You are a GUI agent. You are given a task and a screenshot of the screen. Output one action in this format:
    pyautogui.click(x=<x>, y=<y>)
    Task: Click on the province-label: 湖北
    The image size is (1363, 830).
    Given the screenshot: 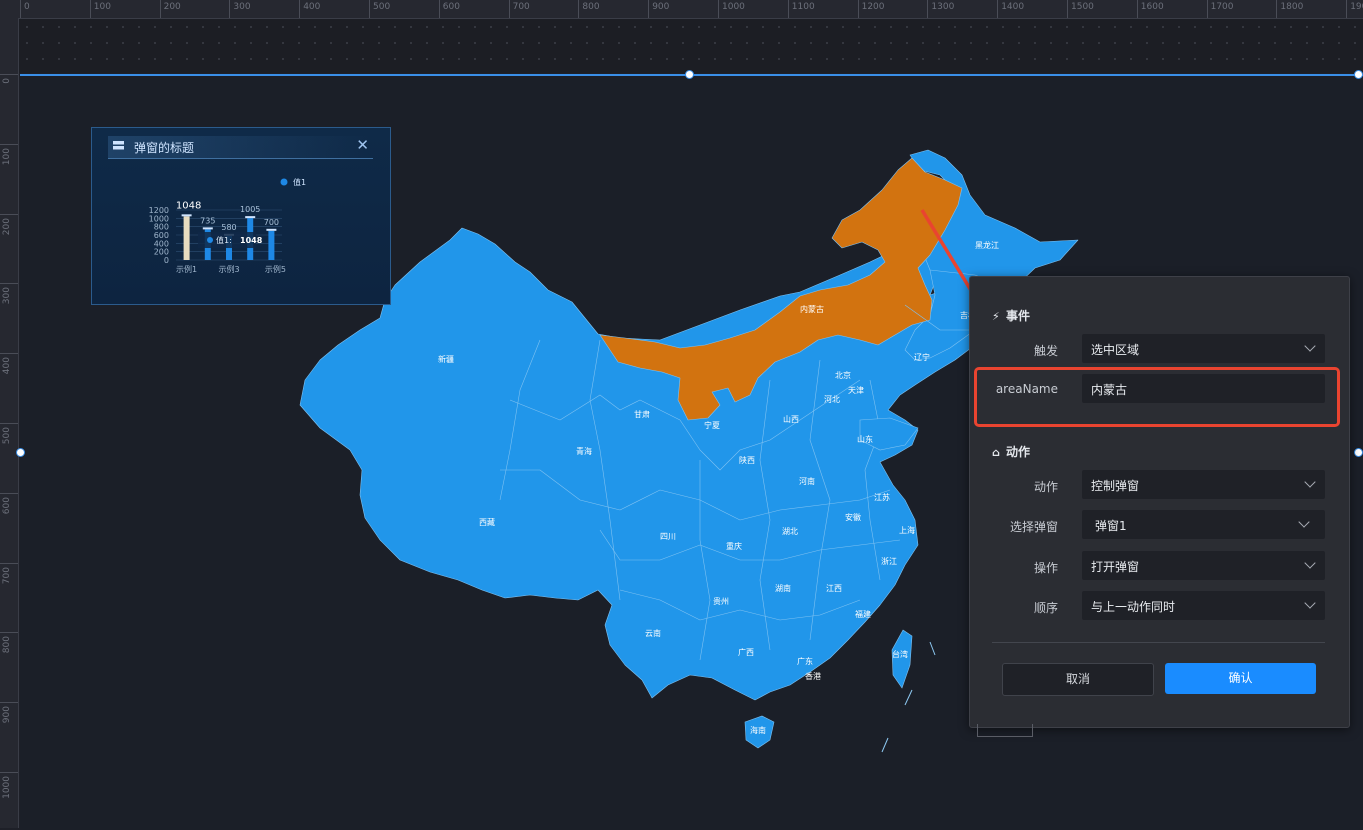 What is the action you would take?
    pyautogui.click(x=790, y=531)
    